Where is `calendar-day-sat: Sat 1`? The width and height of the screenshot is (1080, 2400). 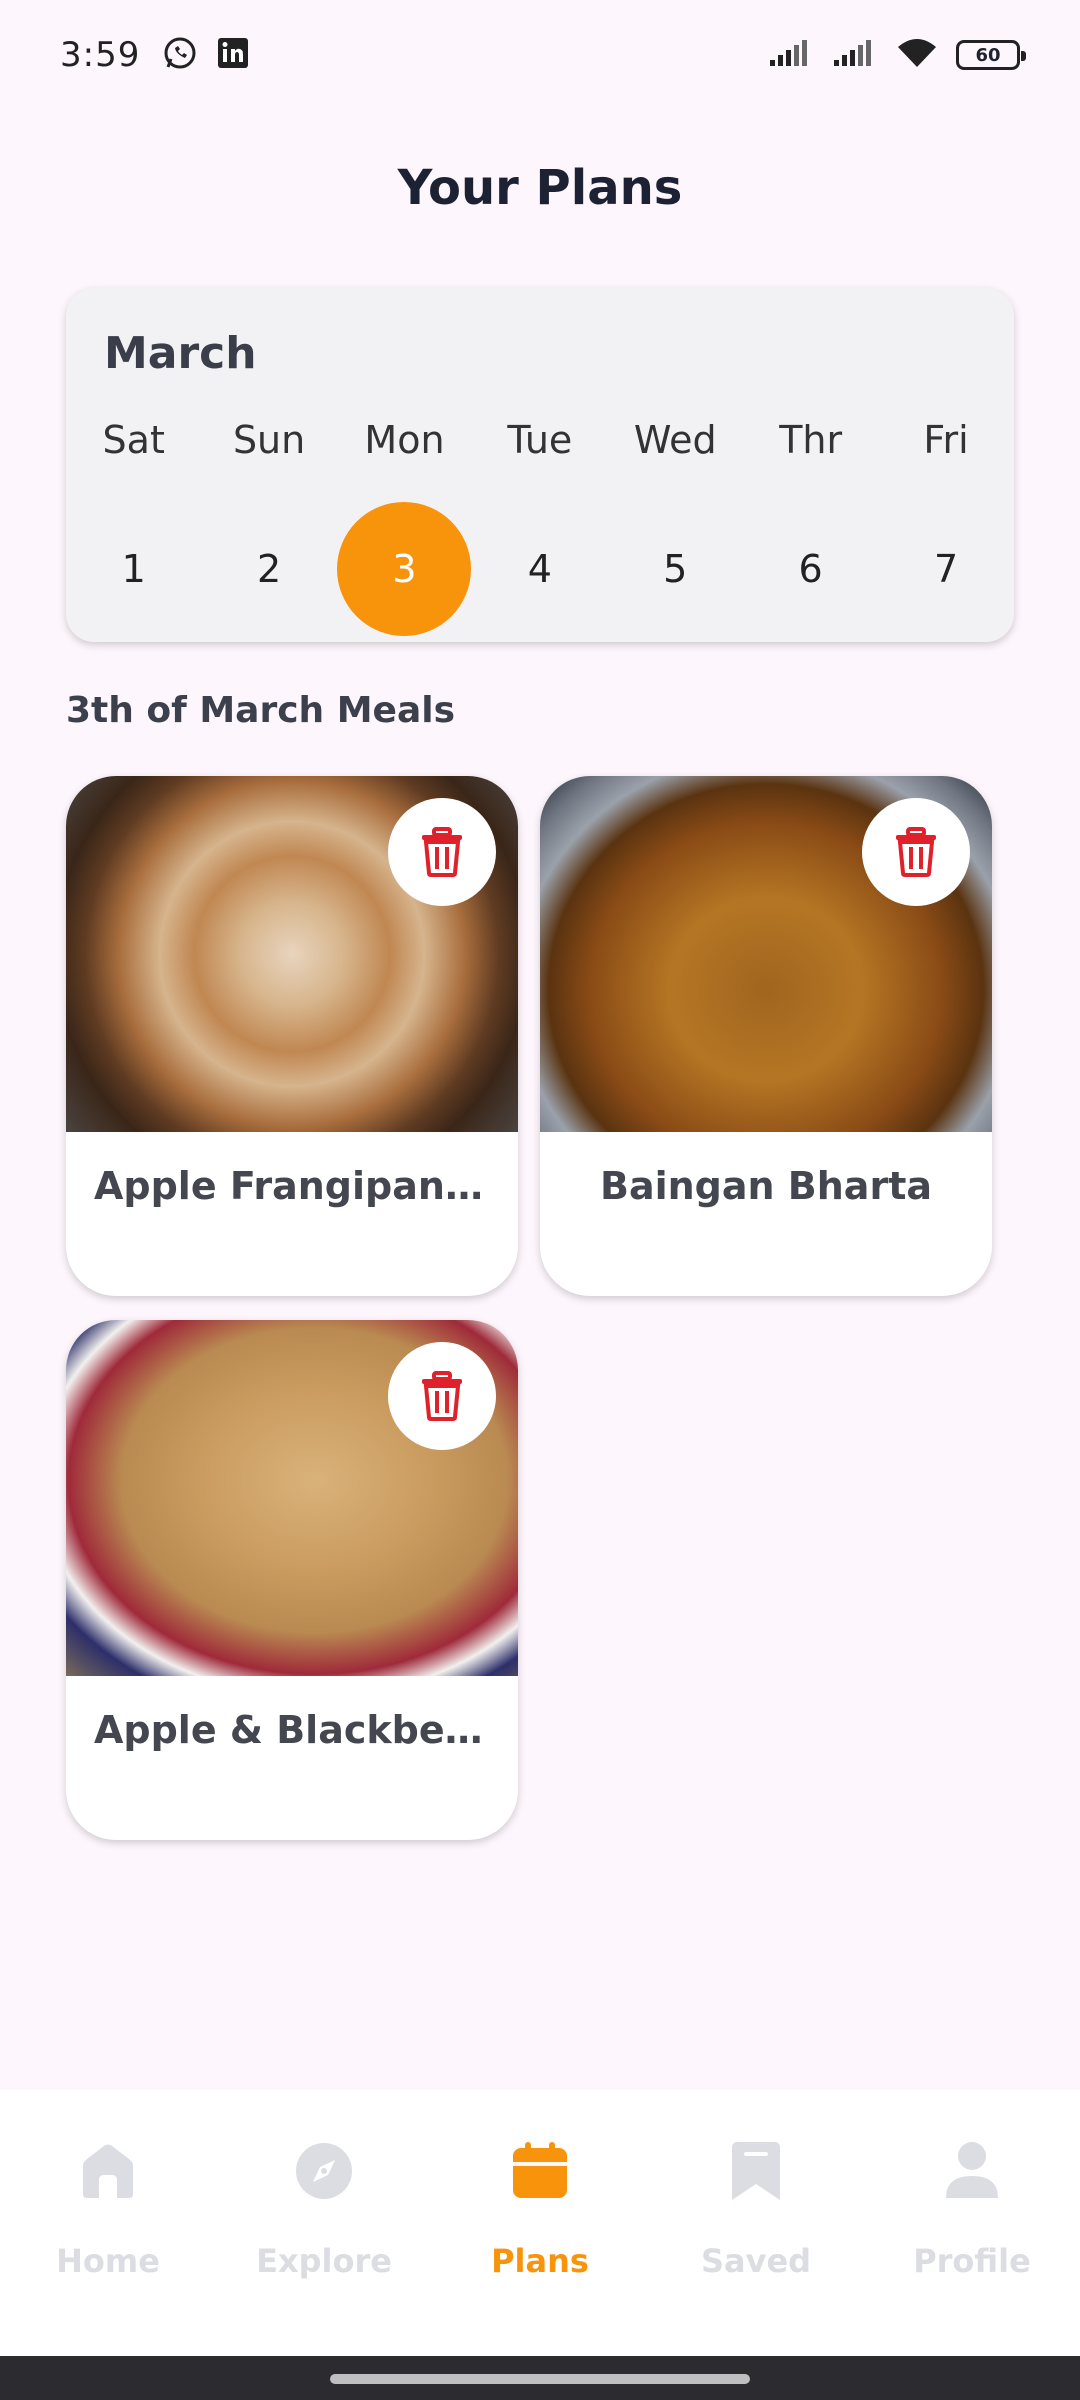 calendar-day-sat: Sat 1 is located at coordinates (133, 527).